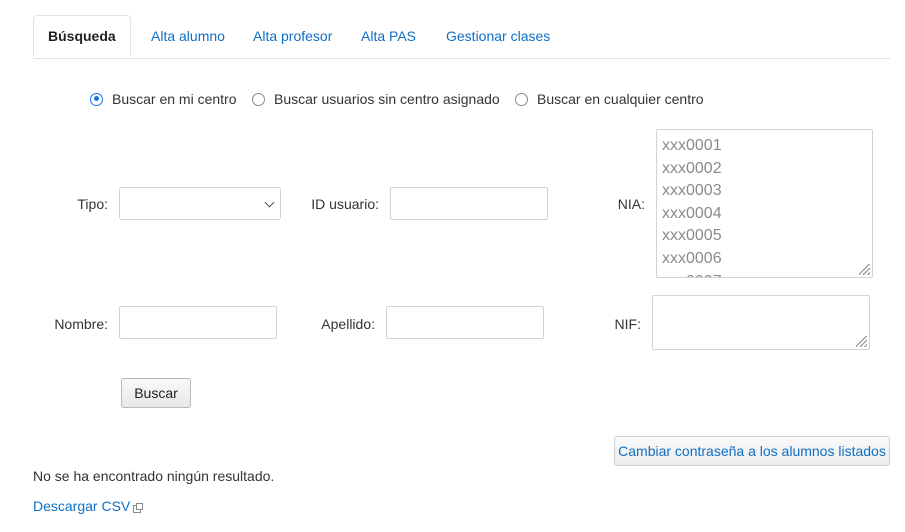  I want to click on radio-label: Buscar usuarios sin centro asignado, so click(387, 99).